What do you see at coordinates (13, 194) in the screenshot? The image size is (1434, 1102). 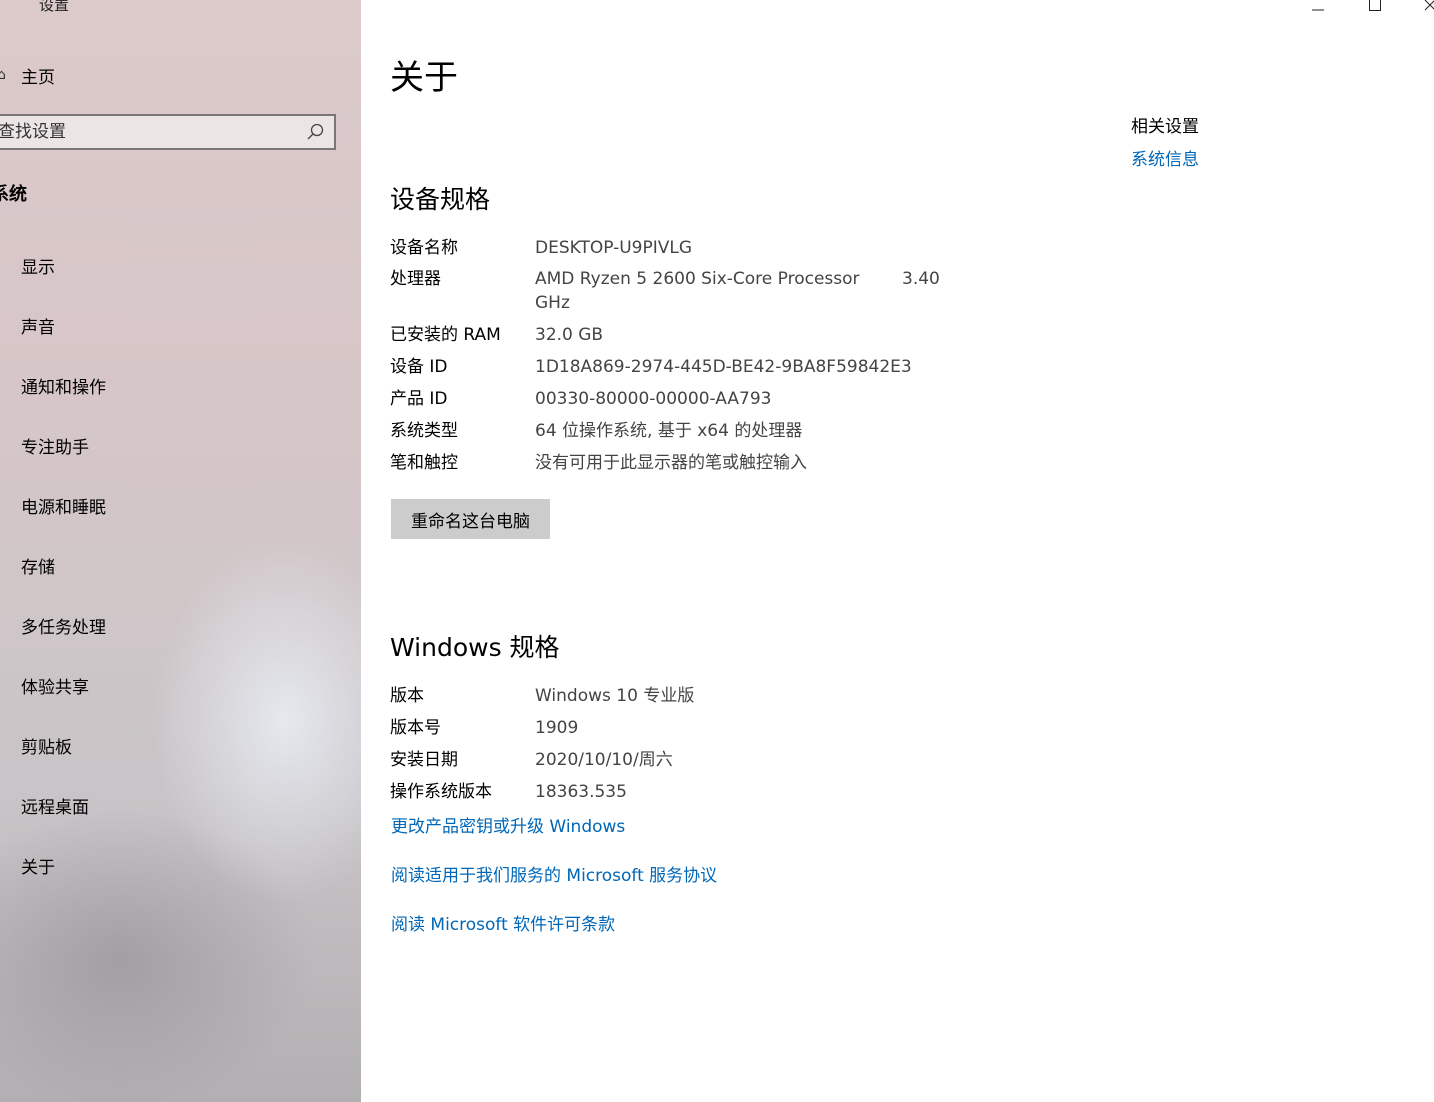 I see `section-header: 系统` at bounding box center [13, 194].